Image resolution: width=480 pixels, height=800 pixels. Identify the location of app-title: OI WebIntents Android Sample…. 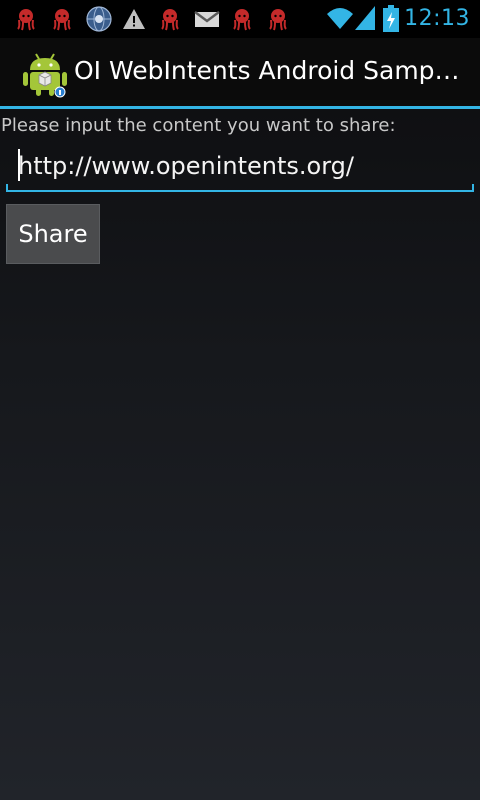
(269, 70).